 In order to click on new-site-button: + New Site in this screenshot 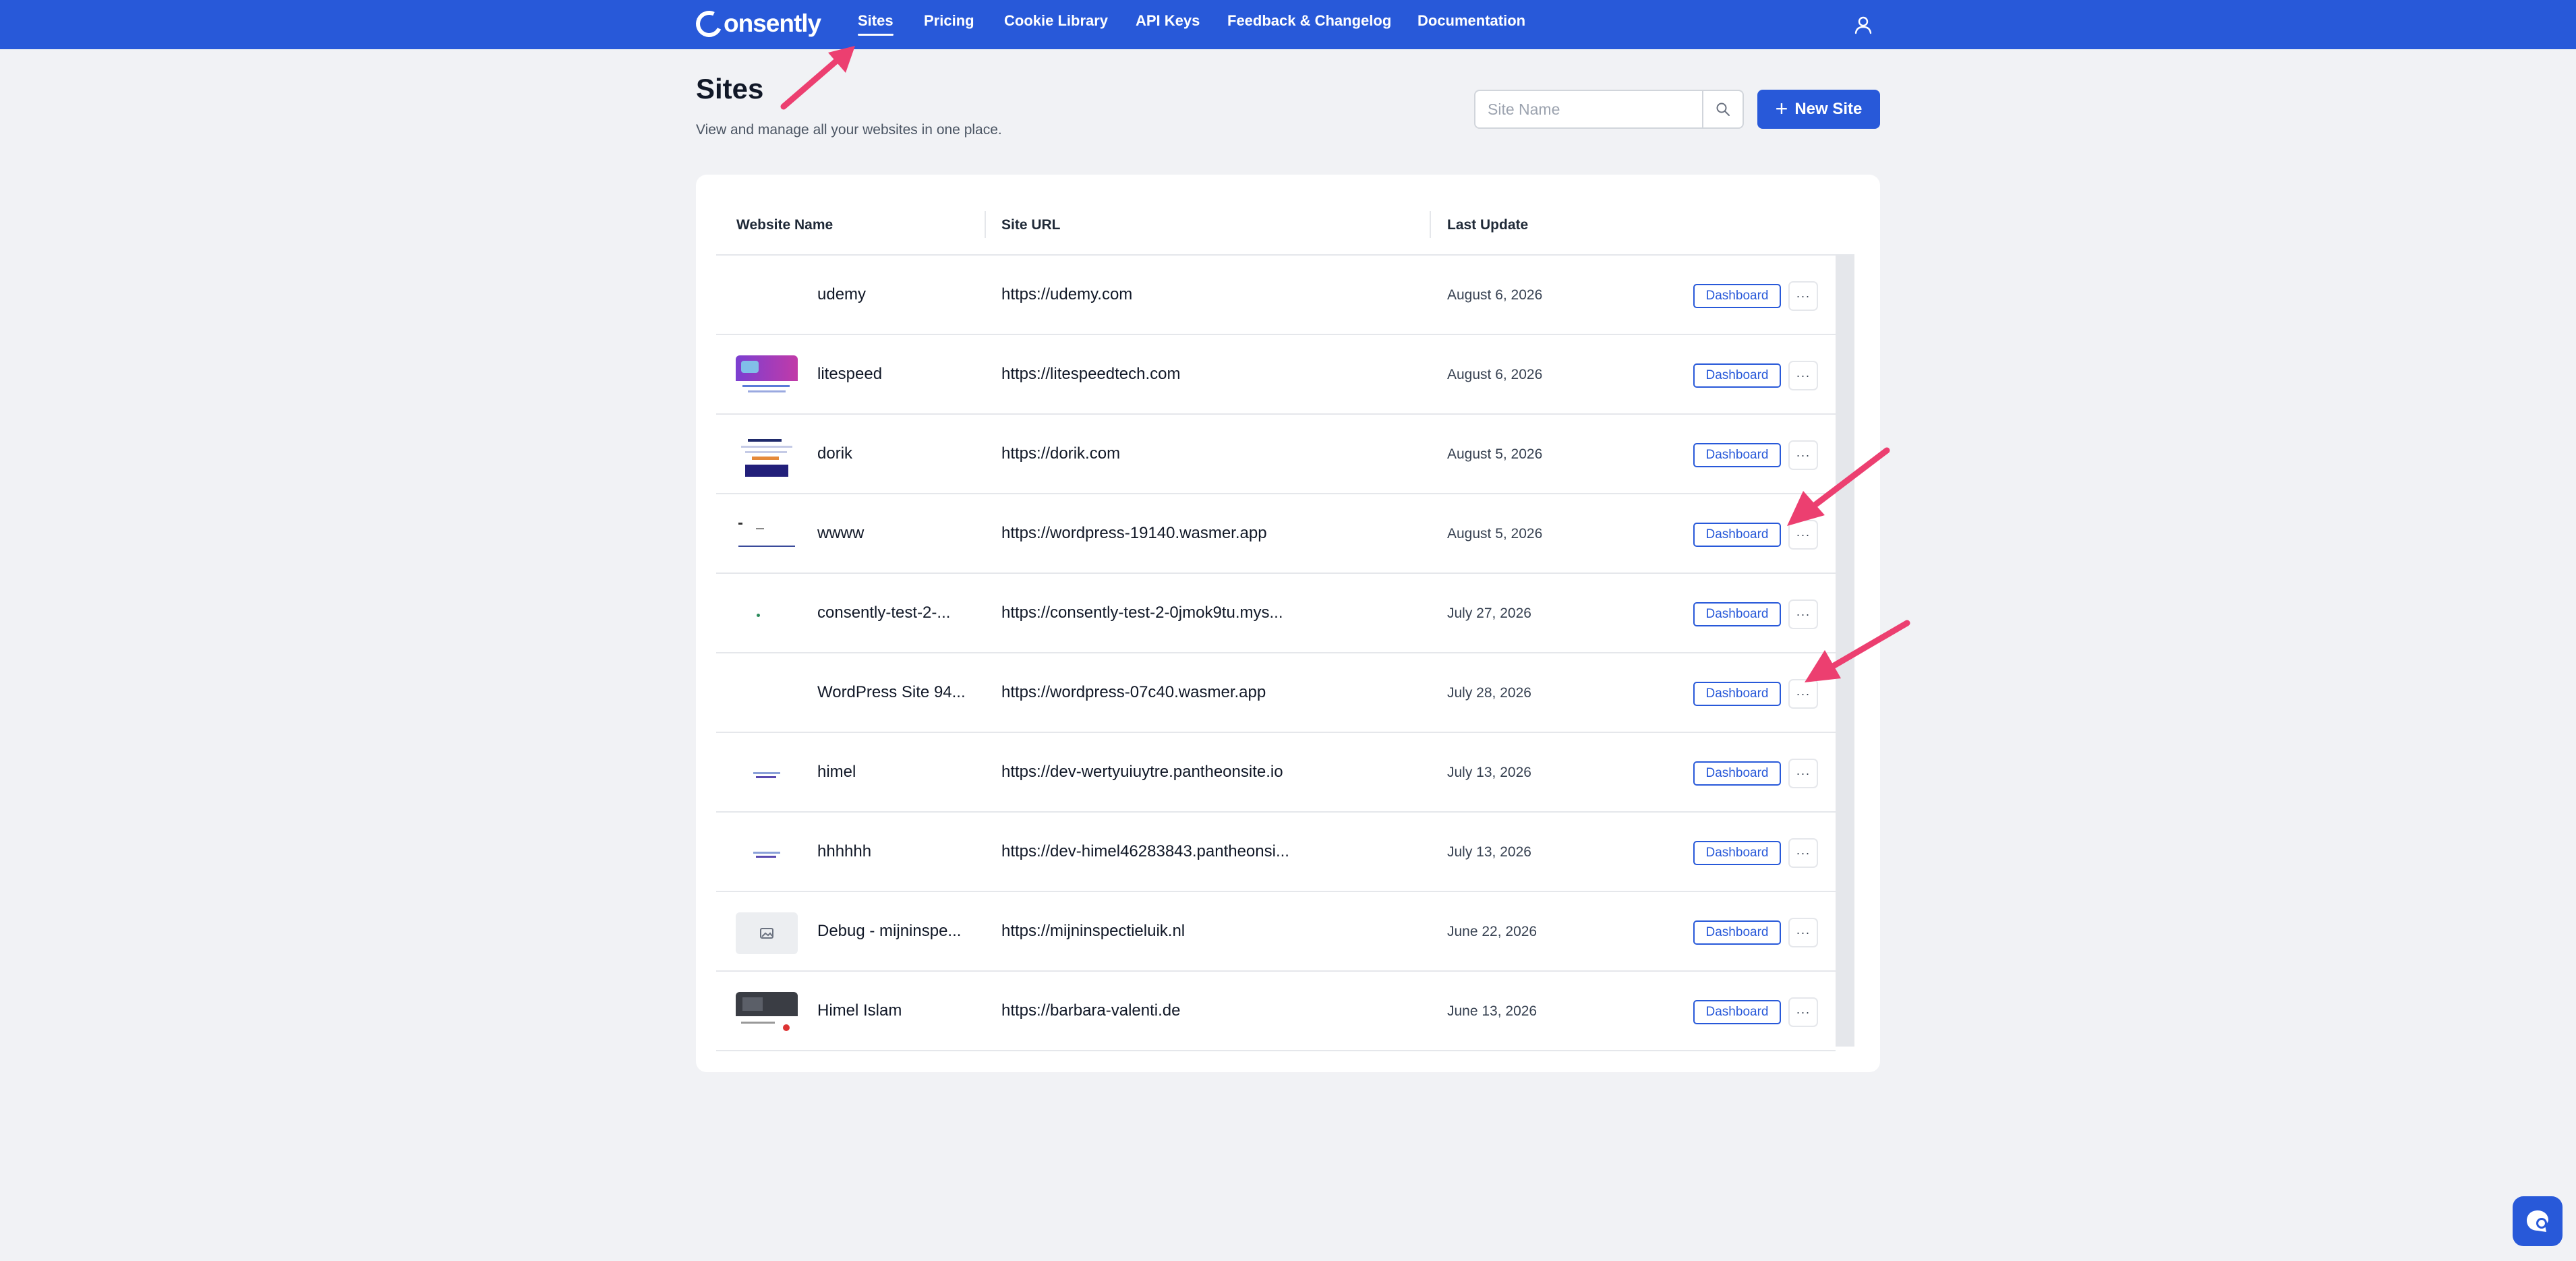, I will do `click(1819, 109)`.